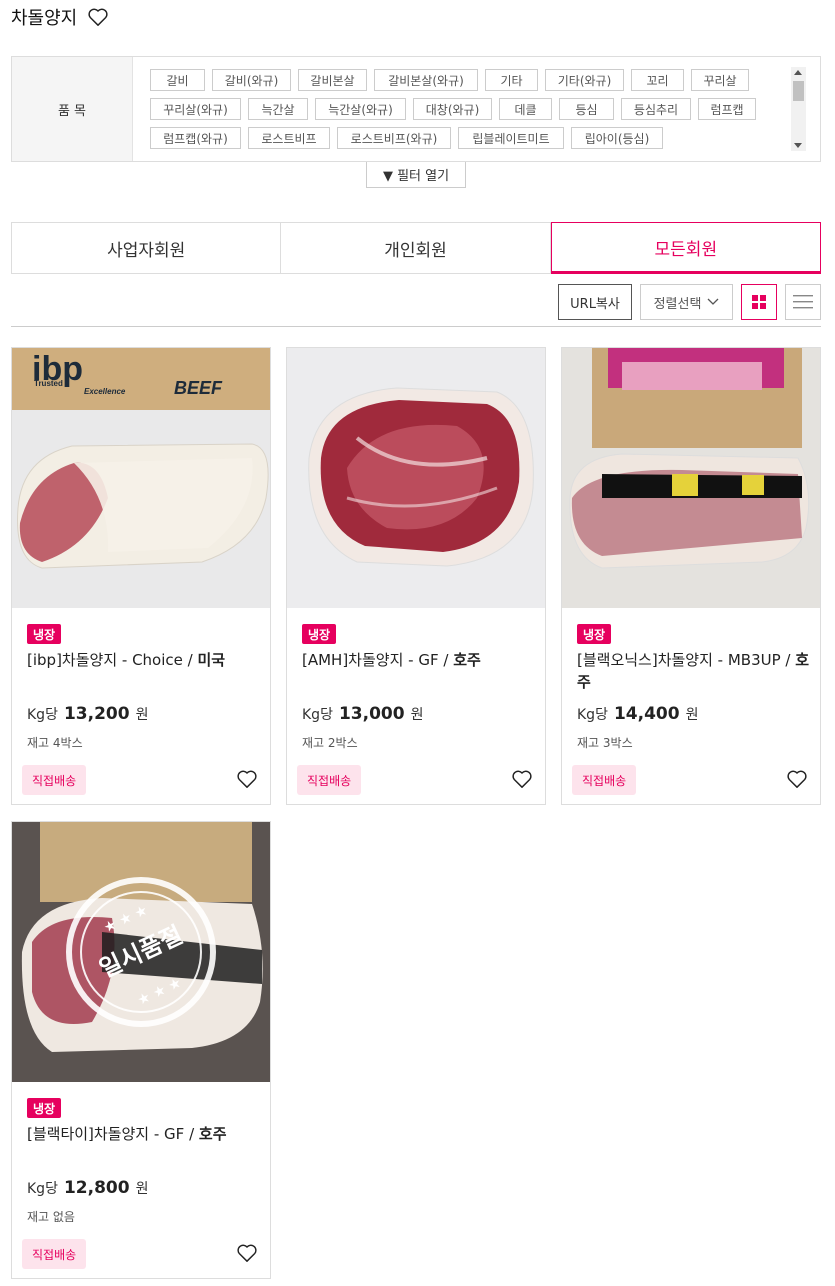 The height and width of the screenshot is (1286, 835). I want to click on filter-chip: 갈비, so click(177, 80).